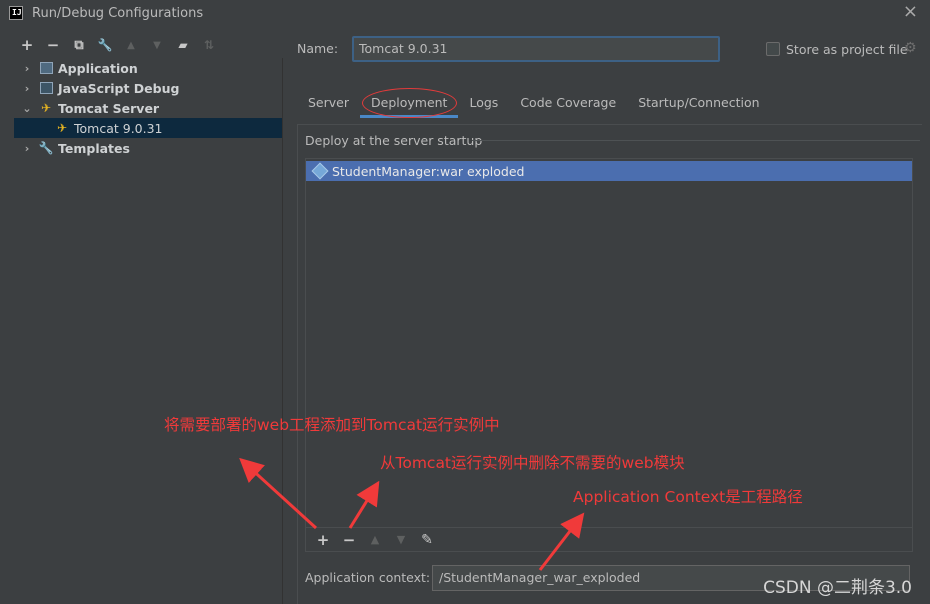 The image size is (930, 604). Describe the element at coordinates (412, 514) in the screenshot. I see `annotation-arrows` at that location.